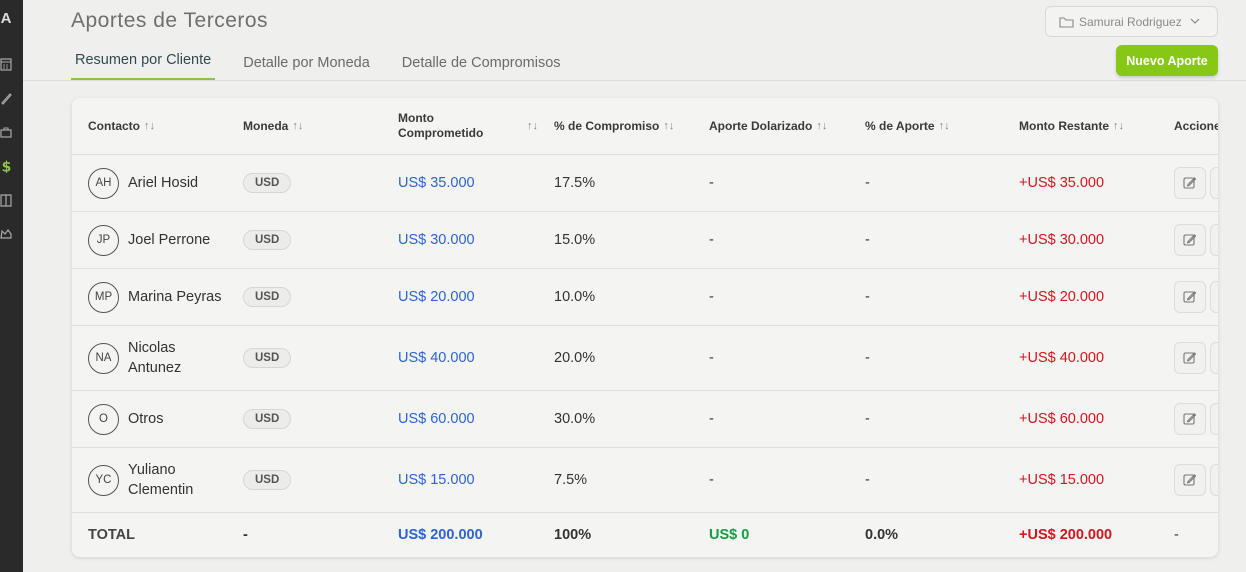 This screenshot has width=1246, height=572. Describe the element at coordinates (154, 358) in the screenshot. I see `contact-name: Nicolas Antunez` at that location.